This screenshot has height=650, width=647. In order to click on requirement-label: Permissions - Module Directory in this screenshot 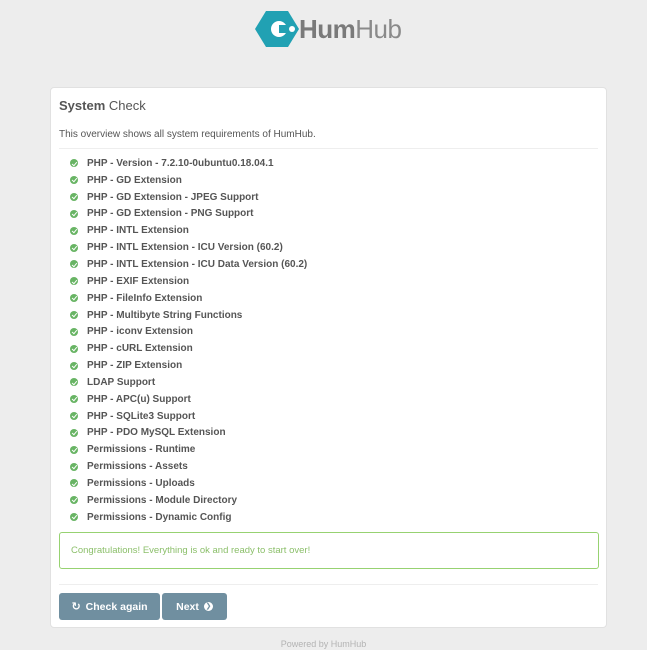, I will do `click(162, 500)`.